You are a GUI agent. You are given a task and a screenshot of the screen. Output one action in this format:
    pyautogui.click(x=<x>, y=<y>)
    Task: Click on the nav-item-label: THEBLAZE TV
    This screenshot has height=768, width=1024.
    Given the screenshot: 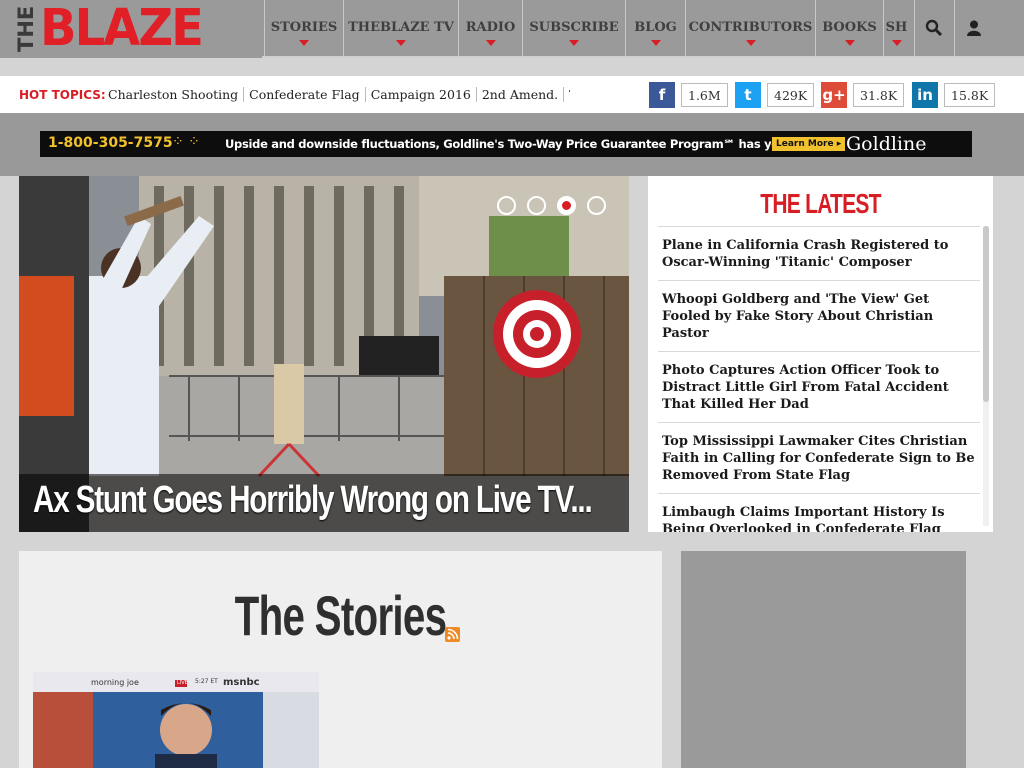 What is the action you would take?
    pyautogui.click(x=401, y=27)
    